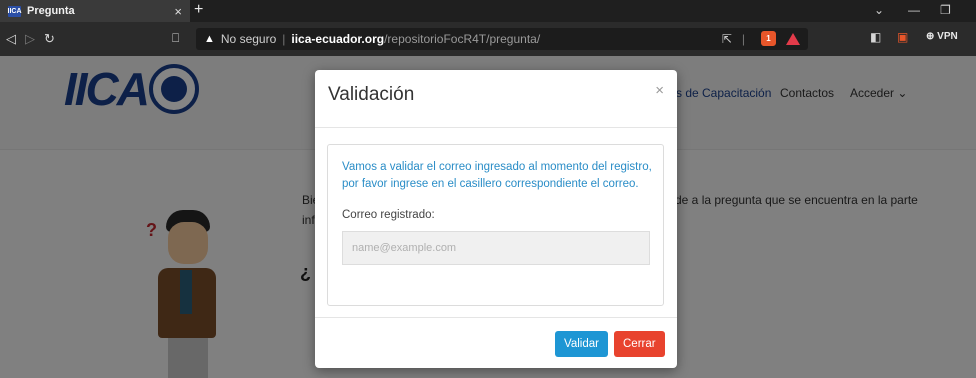 The width and height of the screenshot is (976, 378). Describe the element at coordinates (639, 344) in the screenshot. I see `close-button: Cerrar` at that location.